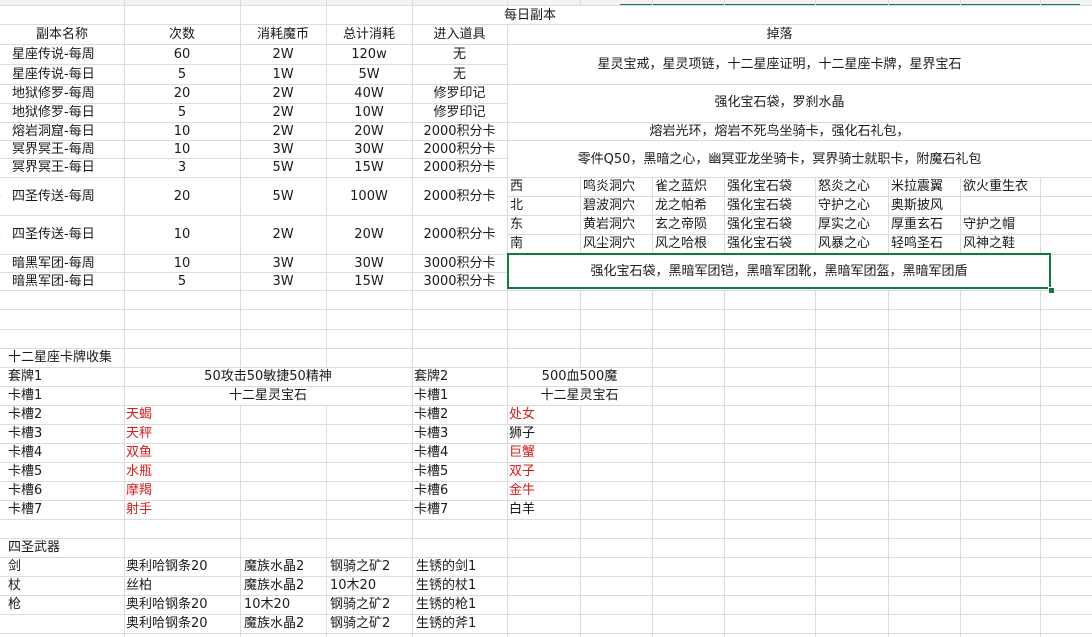 The image size is (1092, 637). I want to click on four-saints-drop: 玄之帝陨, so click(691, 225).